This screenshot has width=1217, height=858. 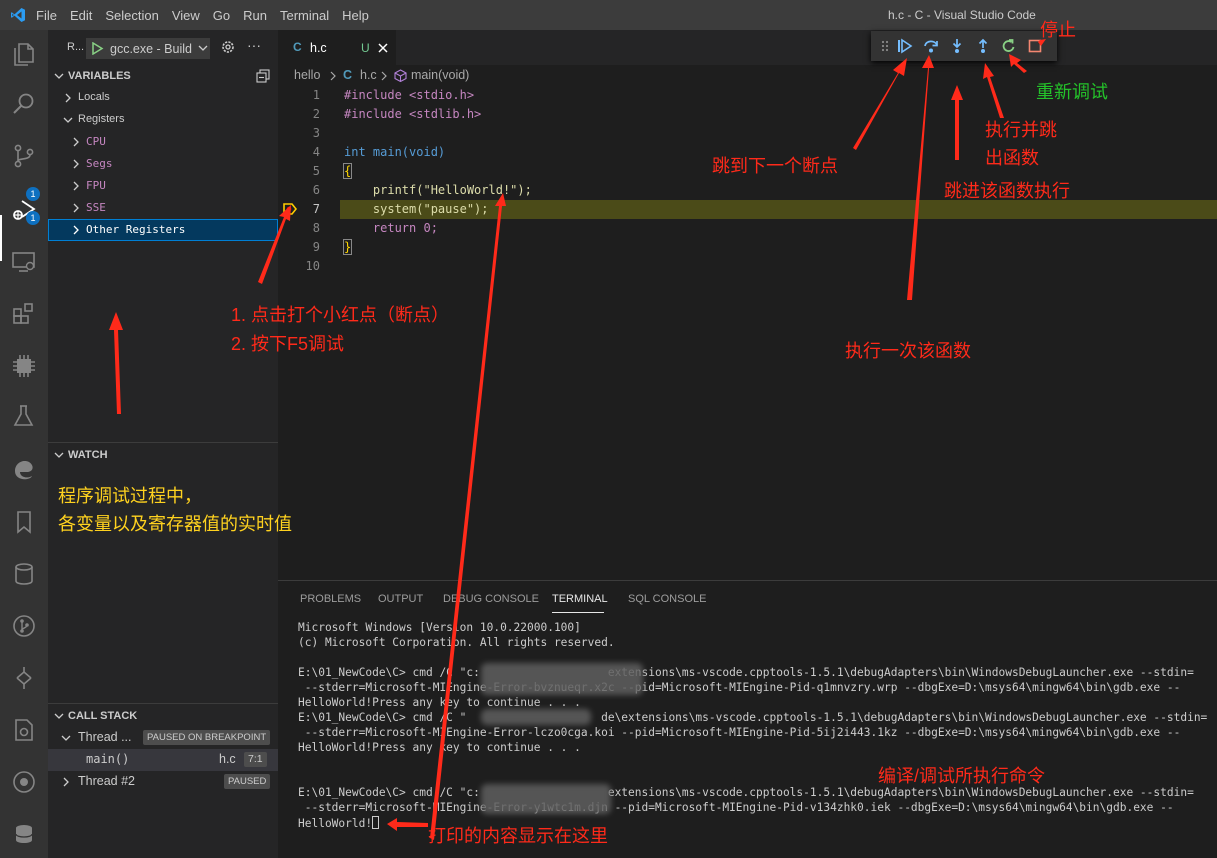 What do you see at coordinates (228, 47) in the screenshot?
I see `gear-icon` at bounding box center [228, 47].